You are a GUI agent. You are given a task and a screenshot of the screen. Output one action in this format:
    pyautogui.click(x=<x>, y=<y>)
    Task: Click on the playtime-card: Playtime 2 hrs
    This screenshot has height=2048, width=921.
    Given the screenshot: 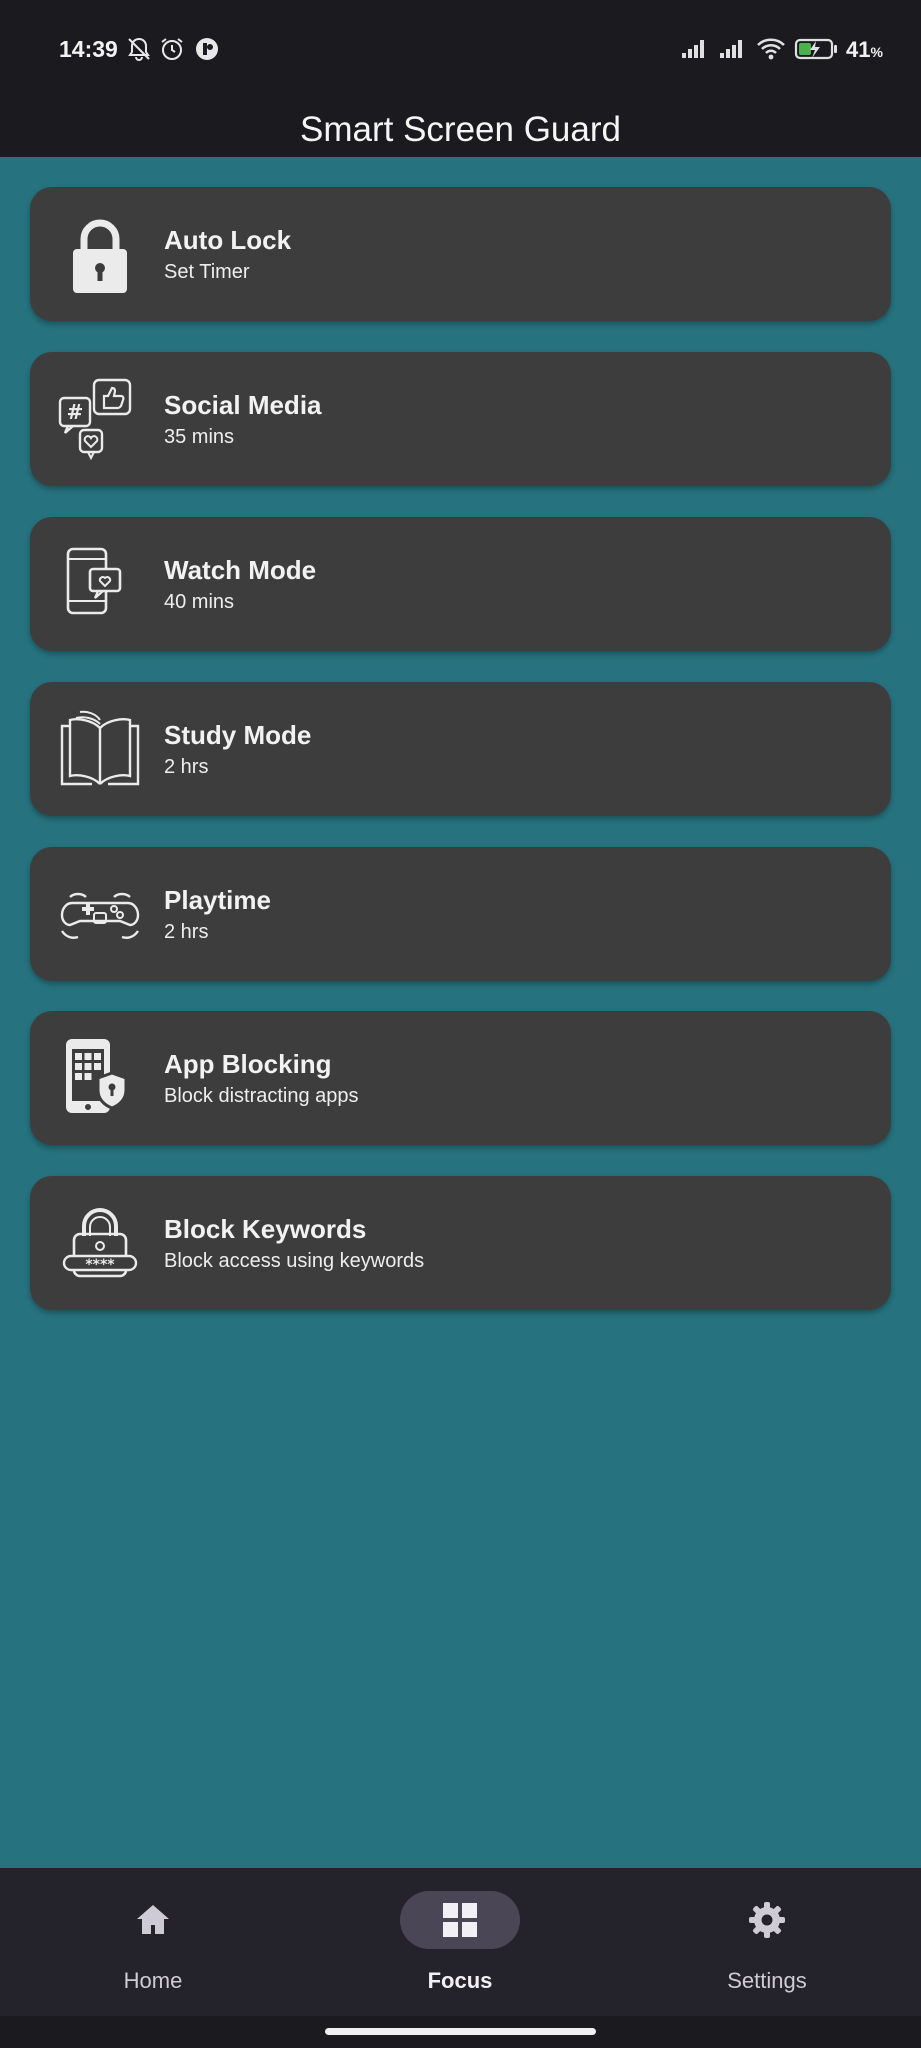 What is the action you would take?
    pyautogui.click(x=460, y=914)
    